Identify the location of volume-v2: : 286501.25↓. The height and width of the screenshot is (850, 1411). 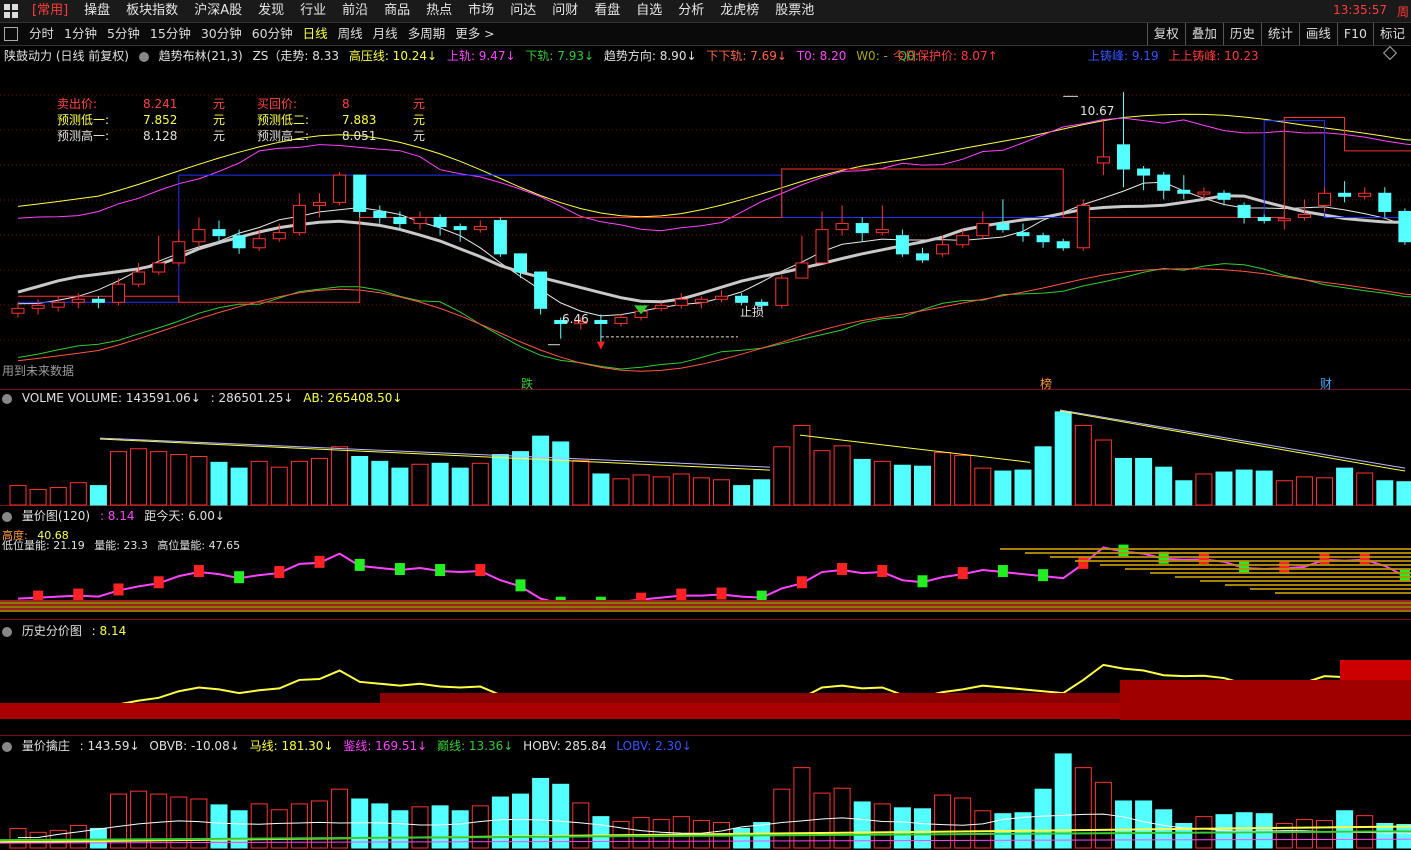
(252, 398).